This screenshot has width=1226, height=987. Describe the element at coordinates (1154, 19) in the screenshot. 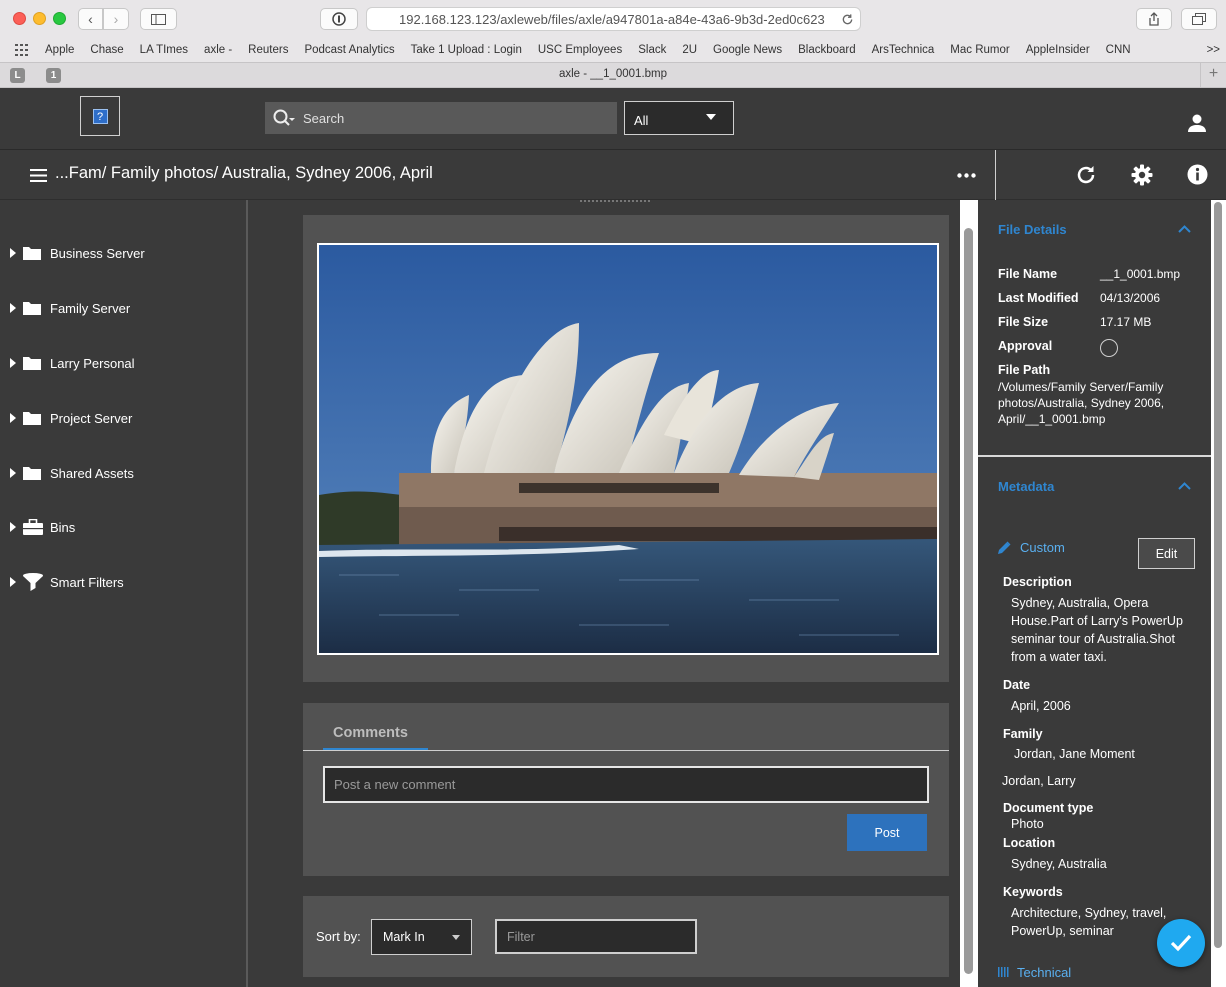

I see `share-button` at that location.